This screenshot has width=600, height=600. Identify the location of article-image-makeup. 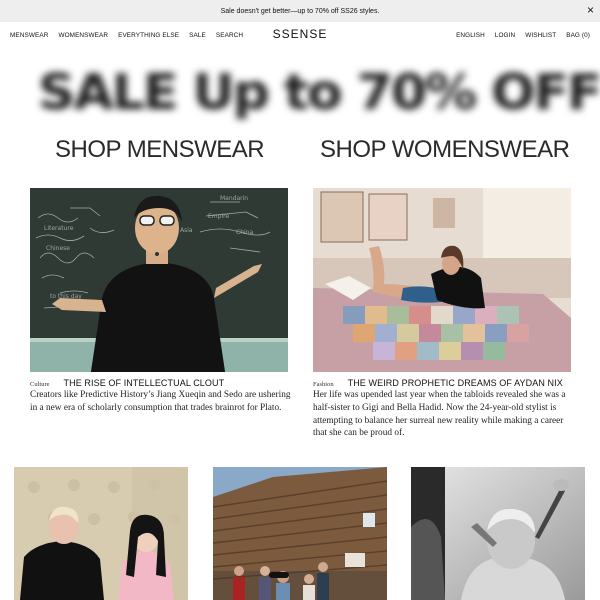
(498, 533).